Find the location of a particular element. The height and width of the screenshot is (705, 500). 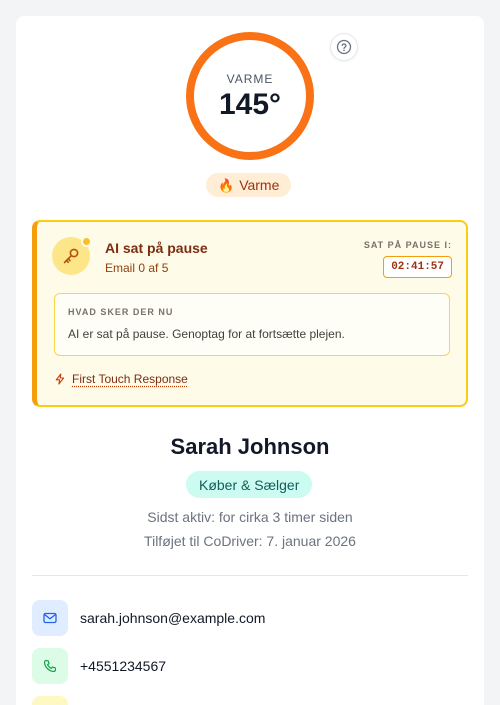

sequence-link-label: First Touch Response is located at coordinates (130, 379).